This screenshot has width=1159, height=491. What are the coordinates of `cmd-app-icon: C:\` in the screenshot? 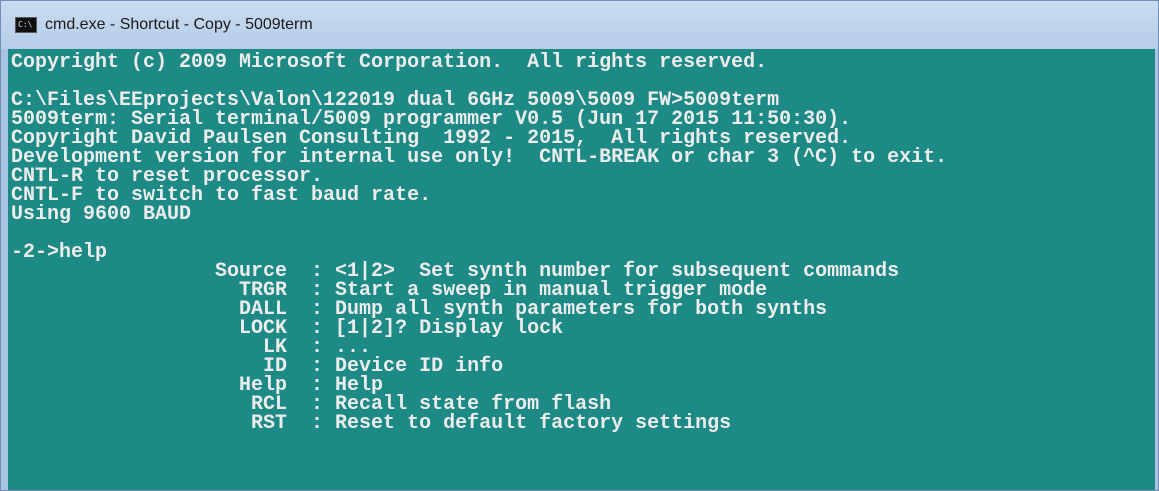 It's located at (26, 25).